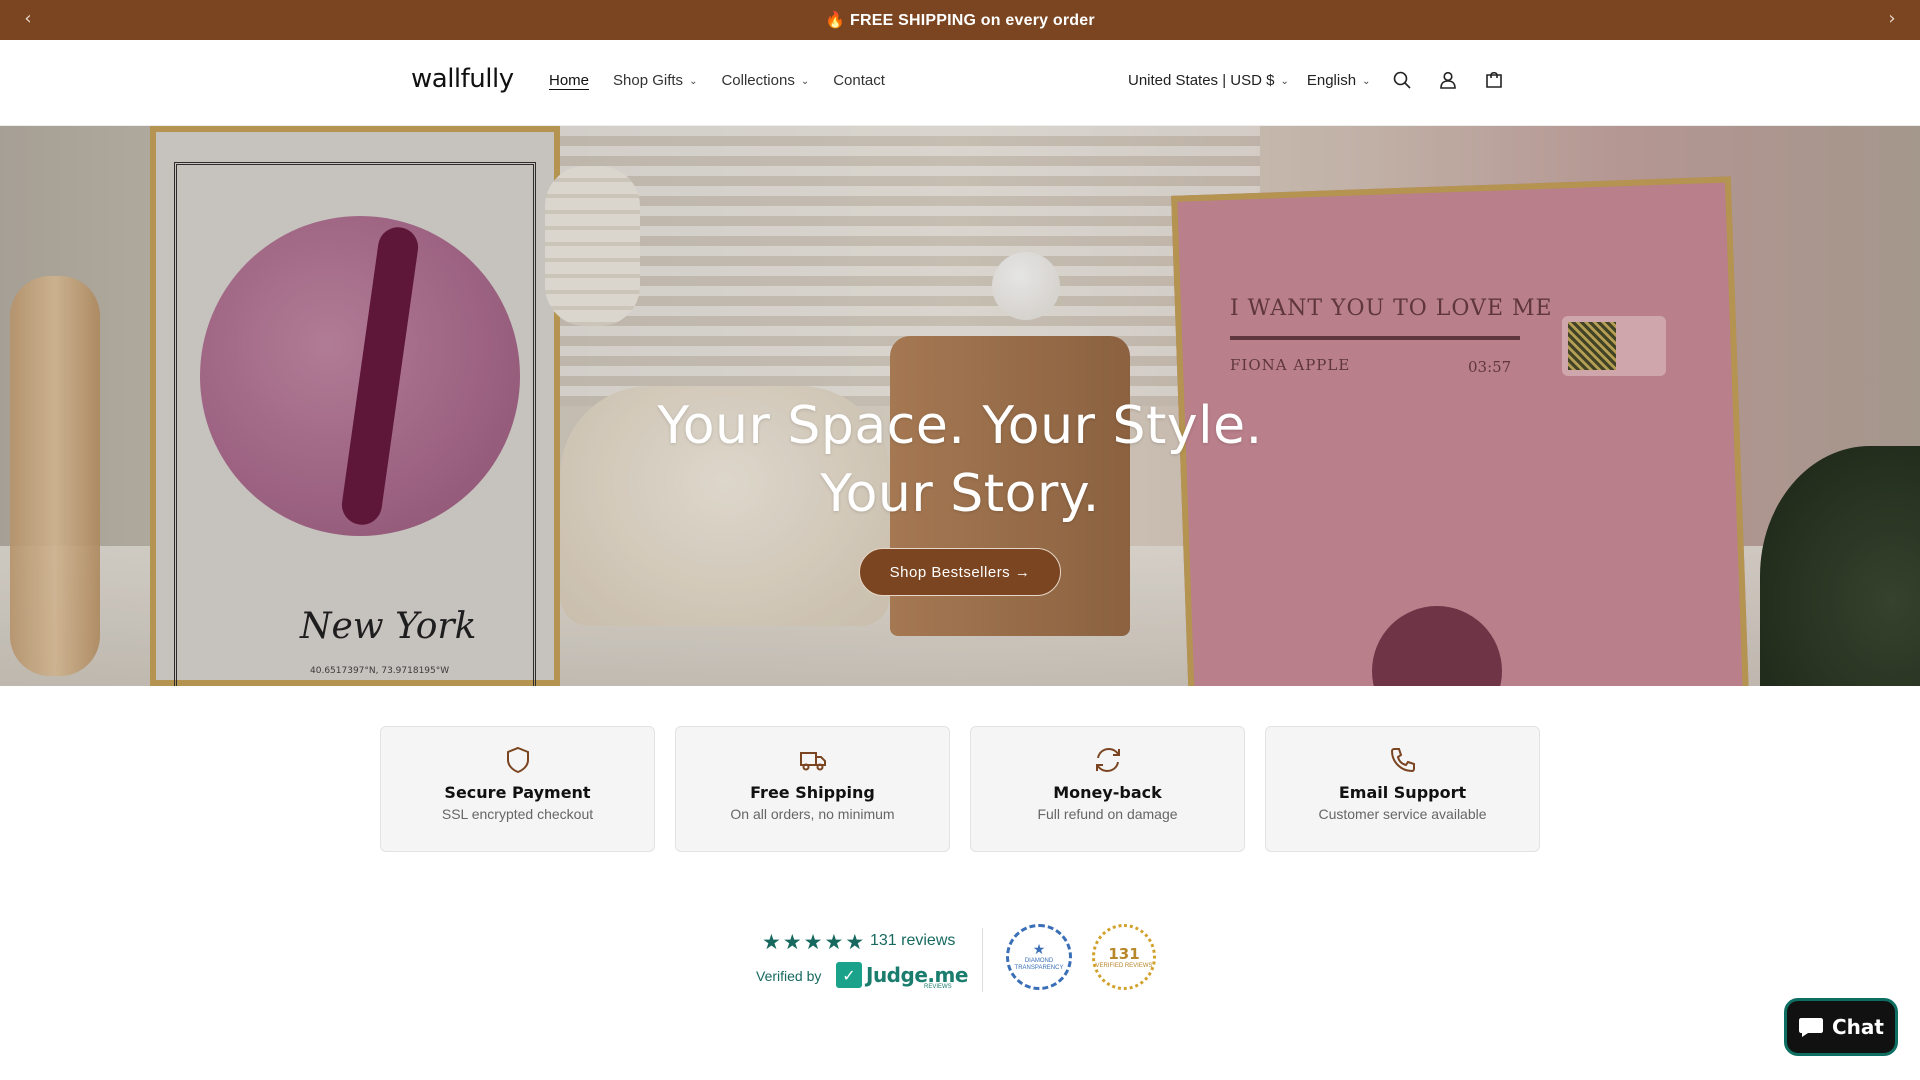 The height and width of the screenshot is (1080, 1920). I want to click on nav-item-contact: Contact, so click(859, 80).